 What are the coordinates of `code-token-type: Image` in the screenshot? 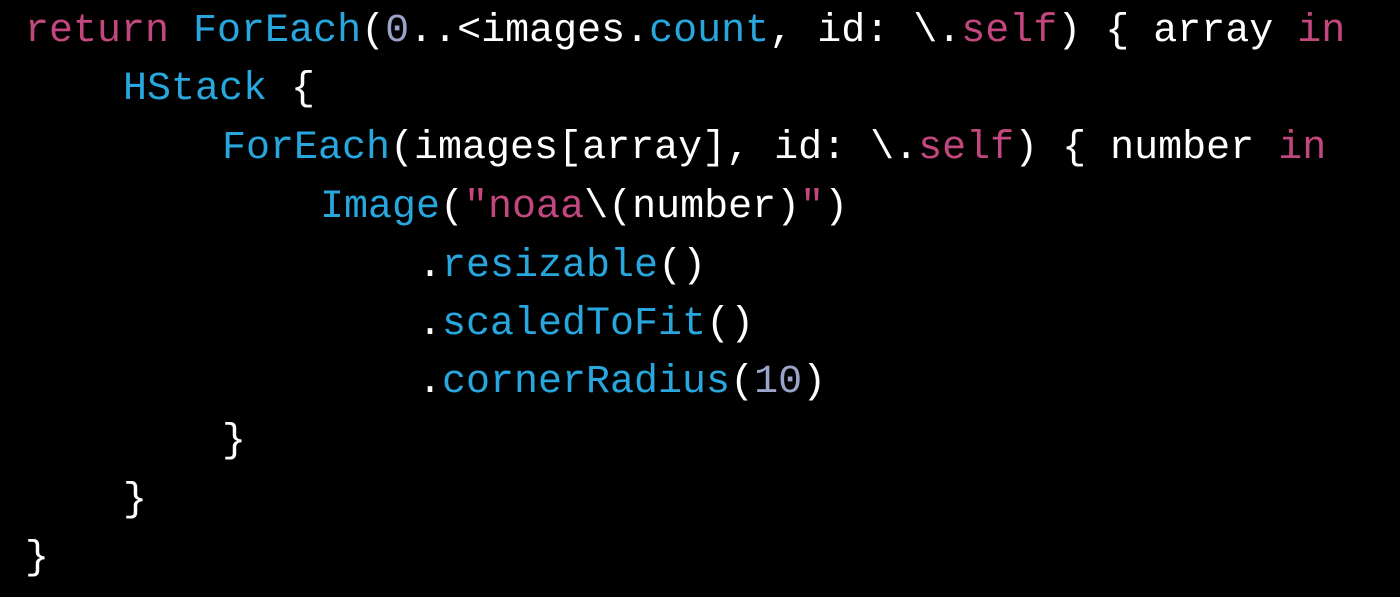 It's located at (380, 207).